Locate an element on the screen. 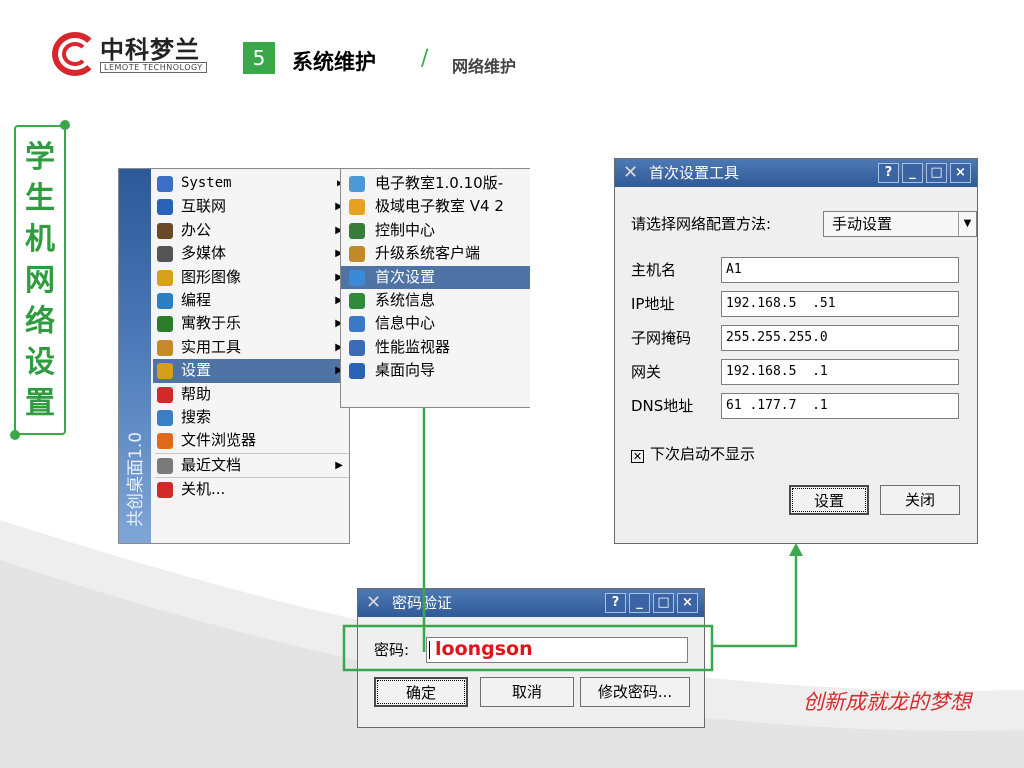 The width and height of the screenshot is (1024, 768). menu-item-folder: System▶ is located at coordinates (251, 183).